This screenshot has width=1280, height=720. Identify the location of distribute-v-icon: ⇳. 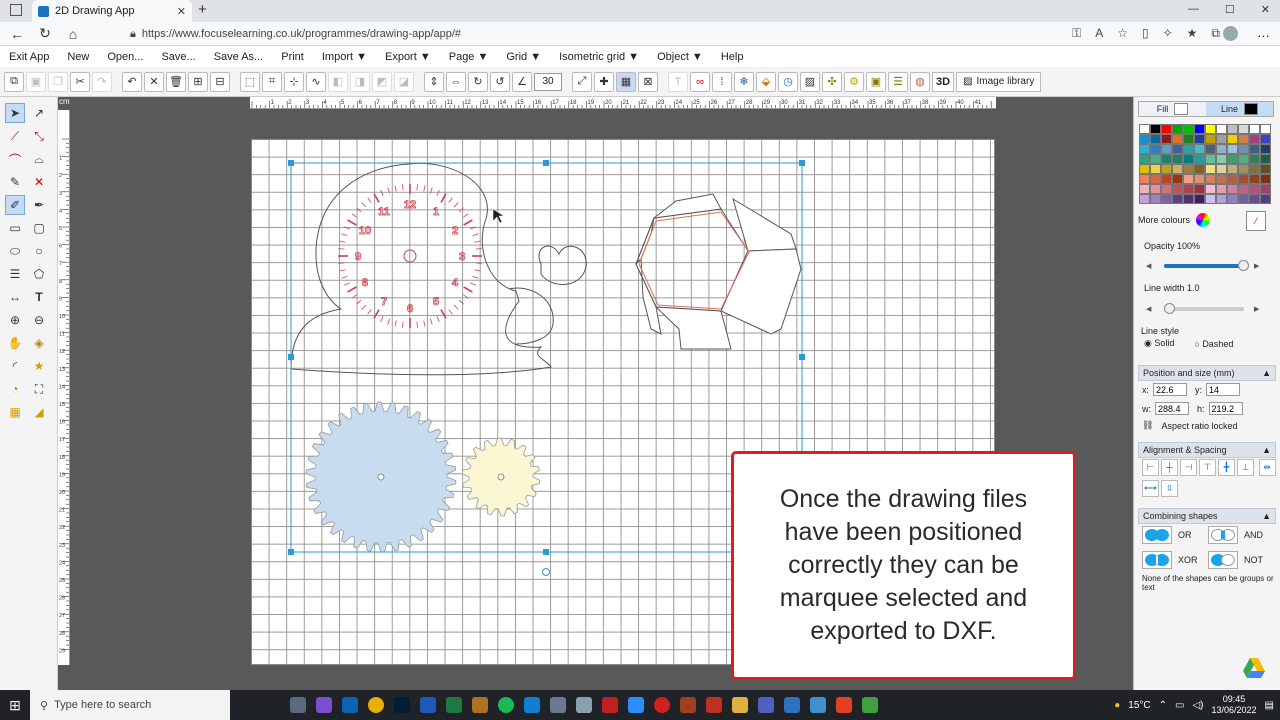
(1169, 488).